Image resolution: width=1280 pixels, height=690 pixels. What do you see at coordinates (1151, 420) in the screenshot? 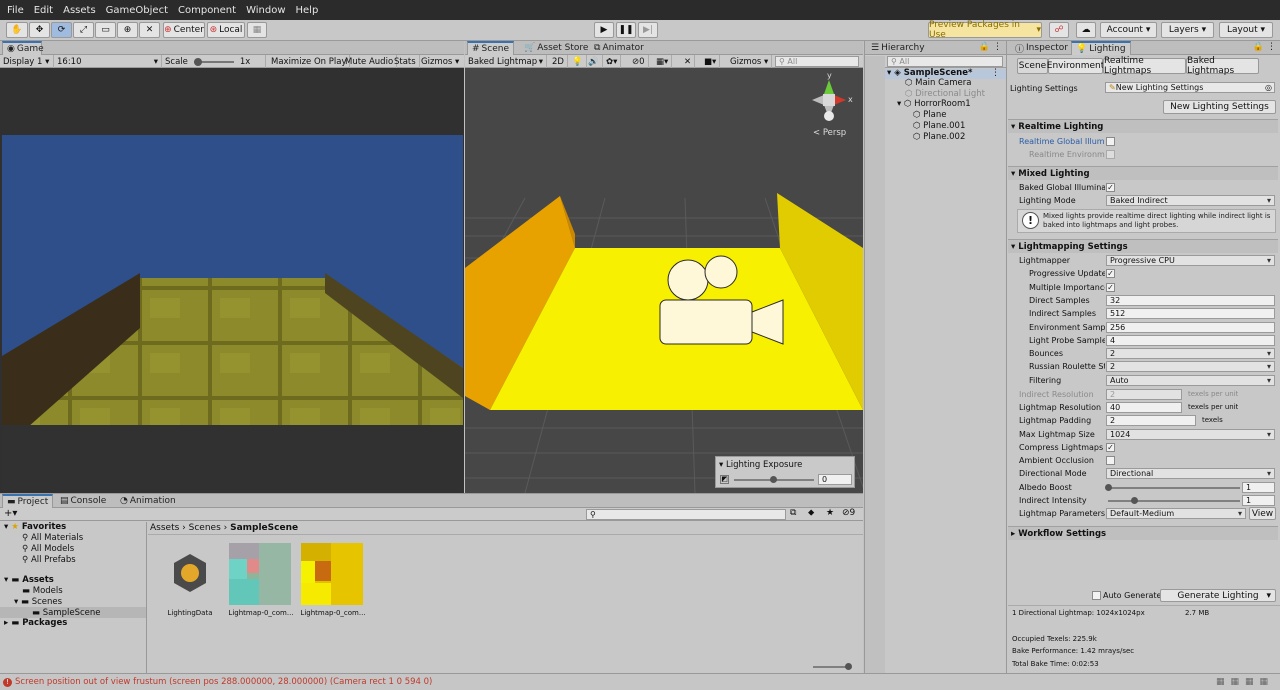
I see `lightmap-padding-input: 2` at bounding box center [1151, 420].